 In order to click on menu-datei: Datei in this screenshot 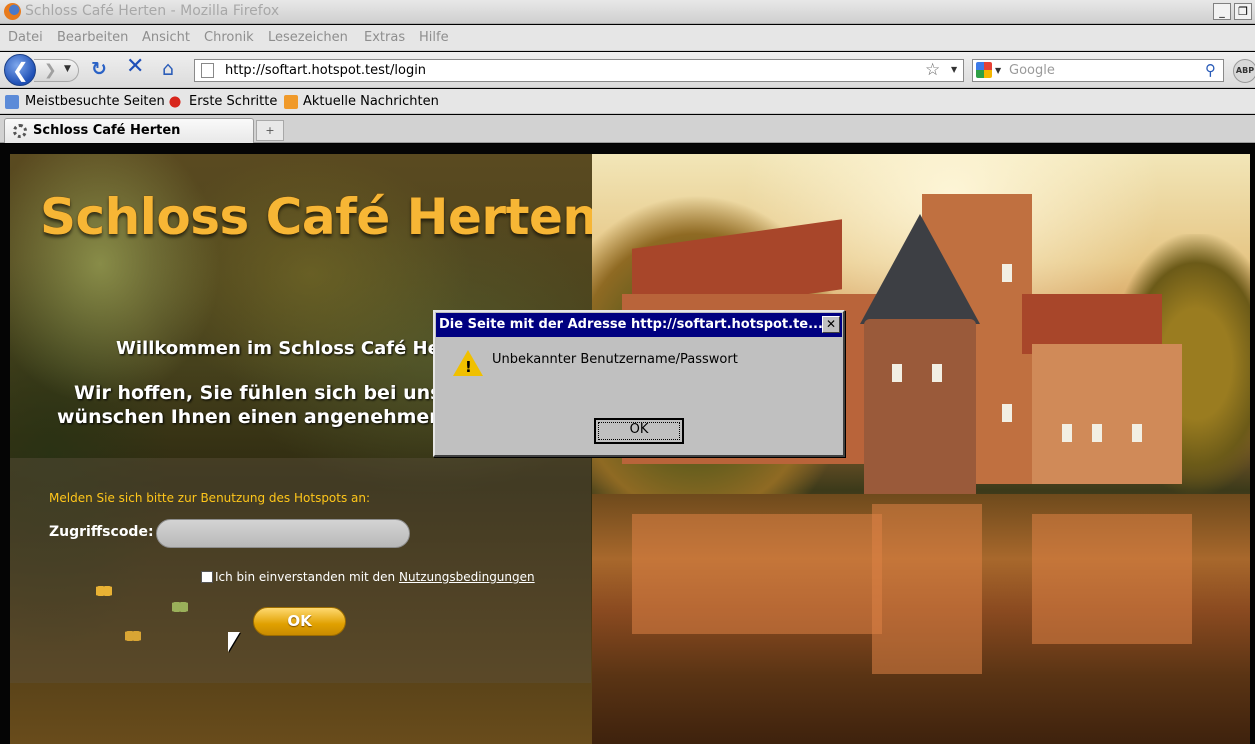, I will do `click(25, 37)`.